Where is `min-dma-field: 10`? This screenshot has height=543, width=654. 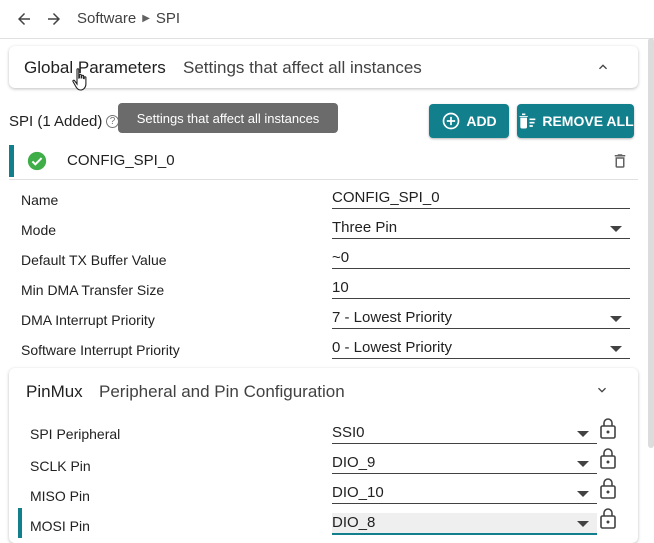 min-dma-field: 10 is located at coordinates (481, 288).